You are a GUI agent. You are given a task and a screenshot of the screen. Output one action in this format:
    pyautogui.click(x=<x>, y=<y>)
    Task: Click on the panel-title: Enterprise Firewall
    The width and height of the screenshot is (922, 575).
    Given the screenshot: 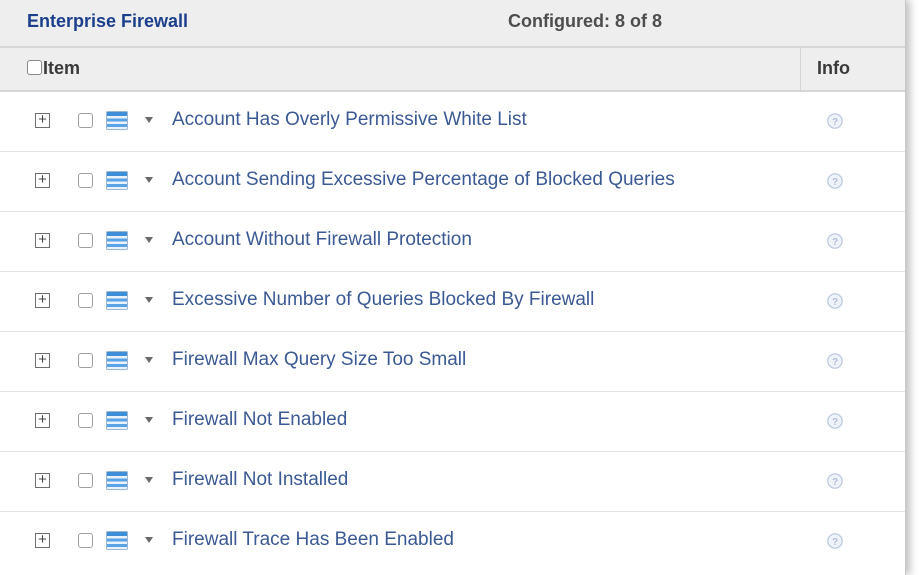 What is the action you would take?
    pyautogui.click(x=107, y=21)
    